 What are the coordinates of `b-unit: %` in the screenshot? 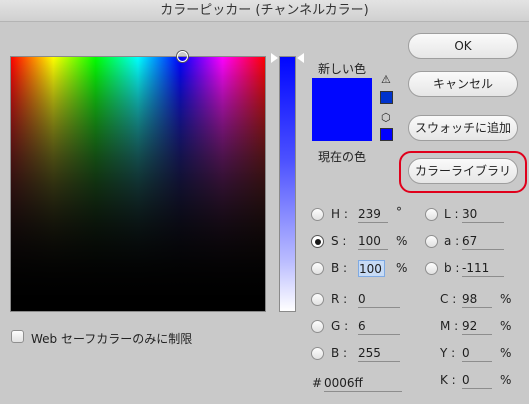 It's located at (402, 268).